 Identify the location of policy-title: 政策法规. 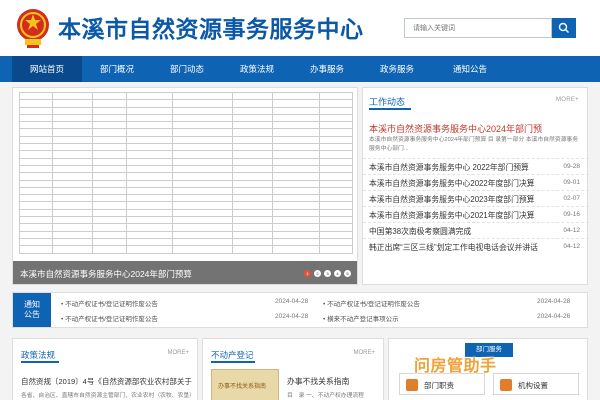
(38, 355).